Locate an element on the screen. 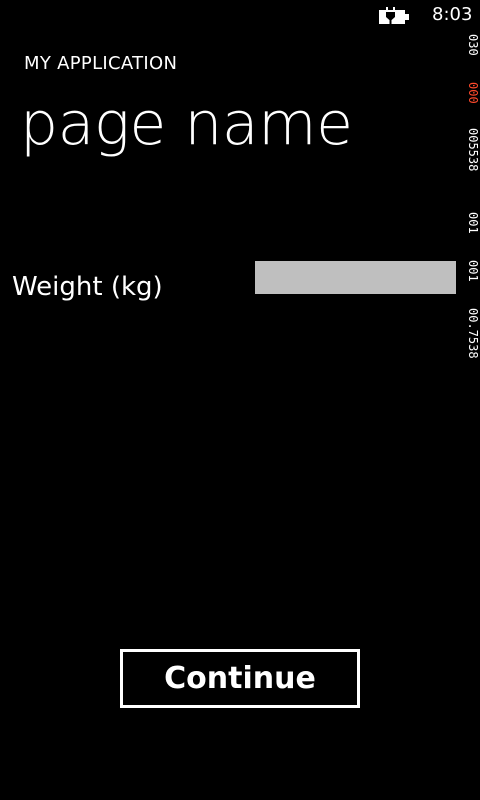 This screenshot has height=800, width=480. continue-button: Continue is located at coordinates (240, 678).